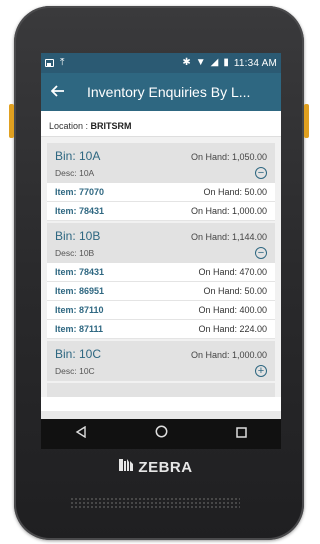 The image size is (320, 544). What do you see at coordinates (306, 121) in the screenshot?
I see `side-scan-button-right` at bounding box center [306, 121].